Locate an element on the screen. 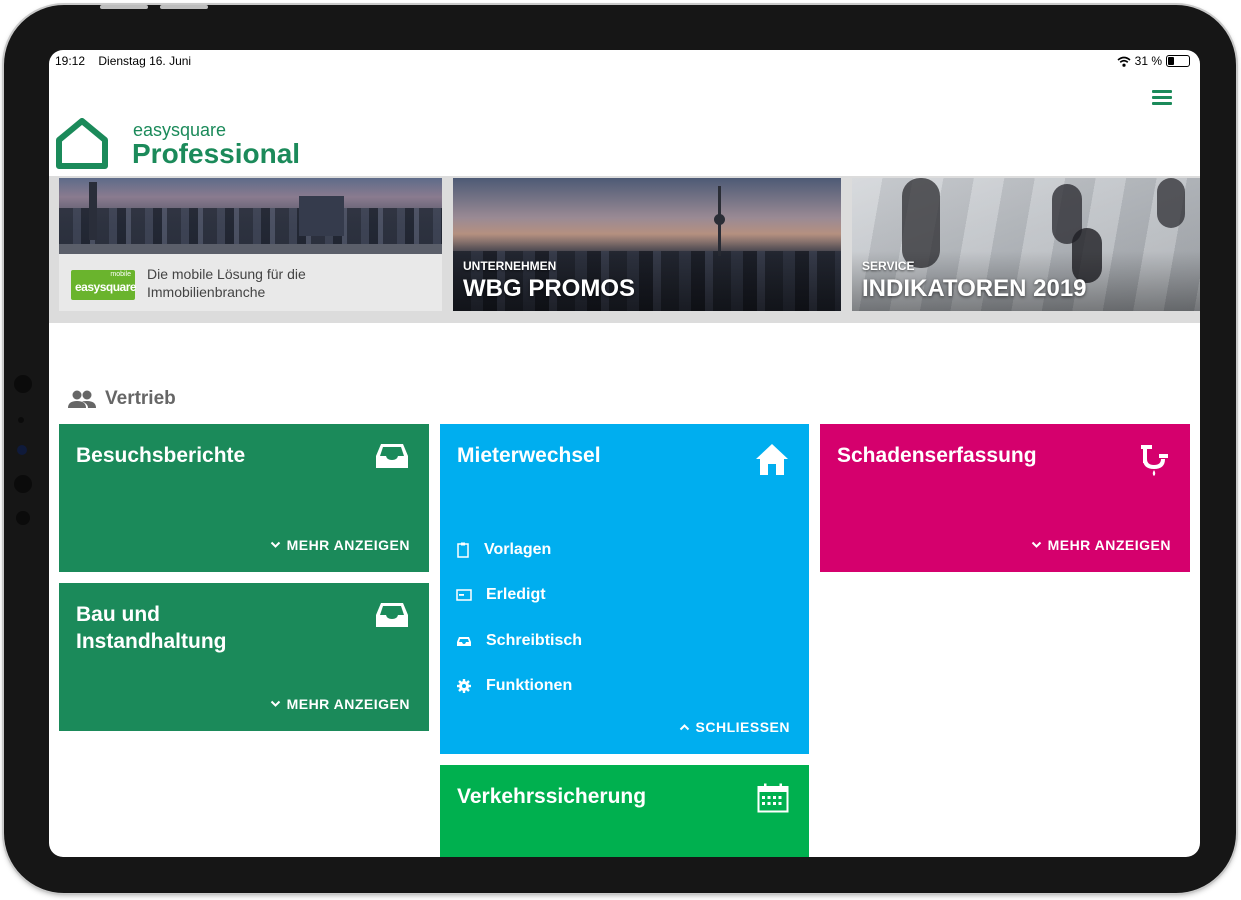 This screenshot has width=1241, height=900. tile-title: Mieterwechsel is located at coordinates (529, 455).